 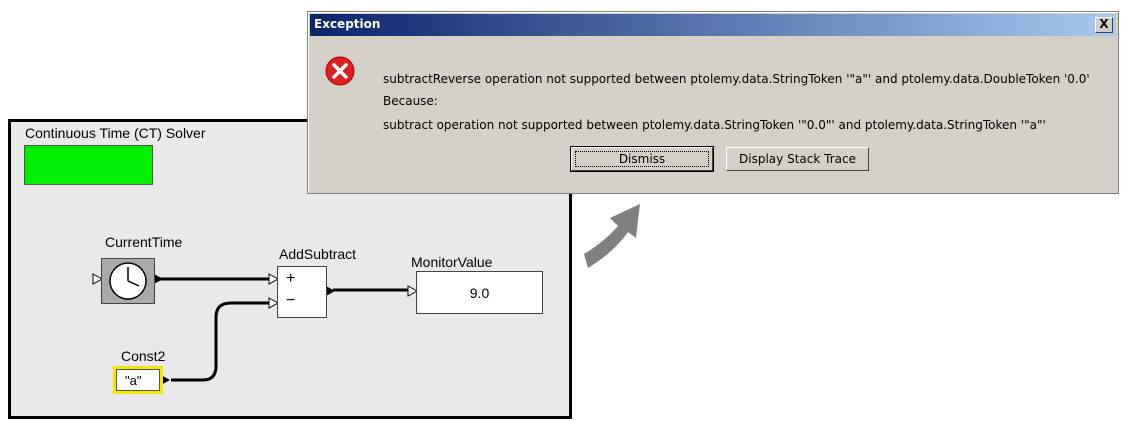 What do you see at coordinates (158, 279) in the screenshot?
I see `clock-output-port` at bounding box center [158, 279].